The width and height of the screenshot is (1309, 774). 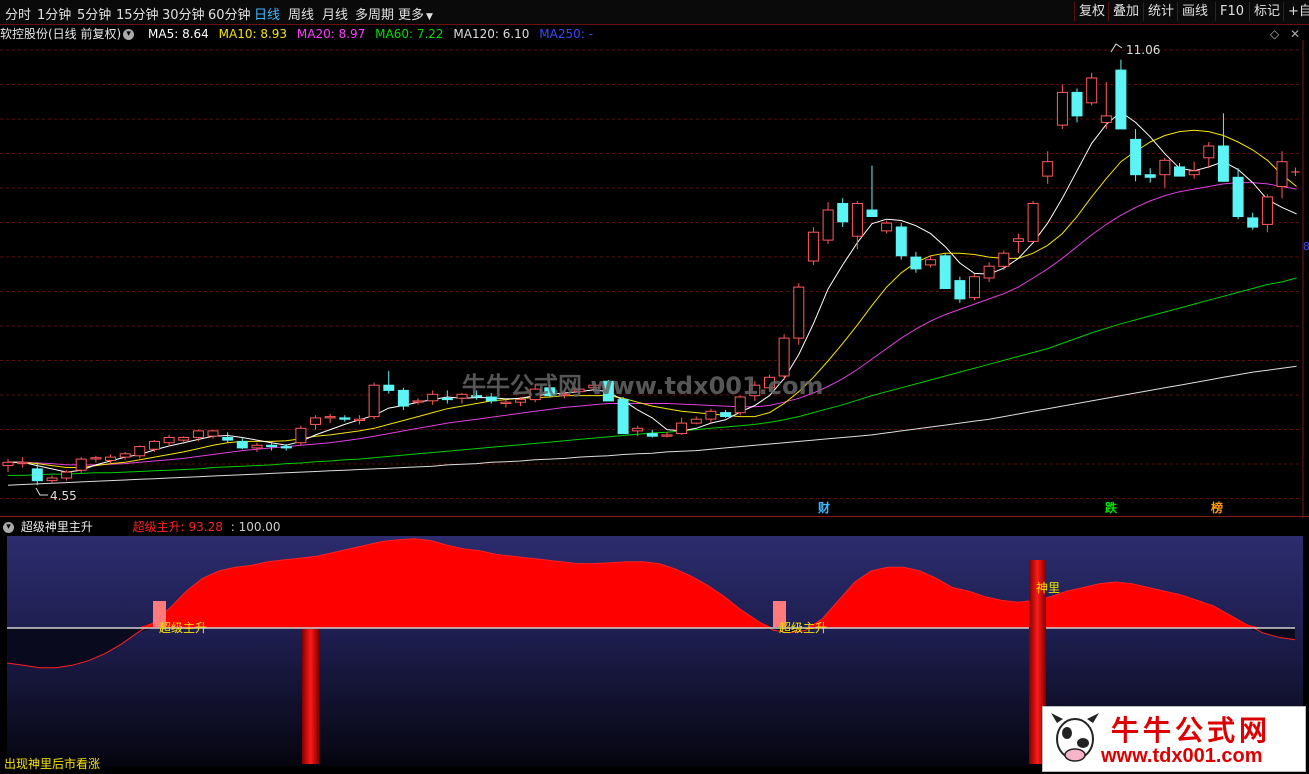 I want to click on tab-weekly: 周线, so click(x=301, y=13).